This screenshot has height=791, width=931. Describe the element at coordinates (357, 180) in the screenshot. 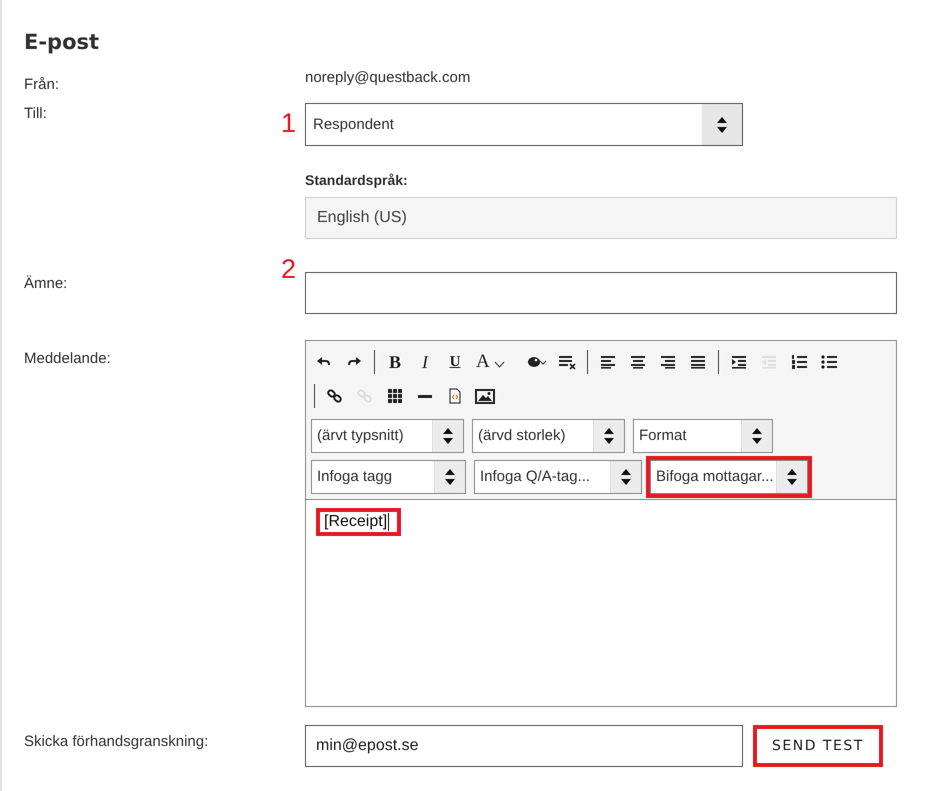

I see `field-label: Standardspråk:` at that location.